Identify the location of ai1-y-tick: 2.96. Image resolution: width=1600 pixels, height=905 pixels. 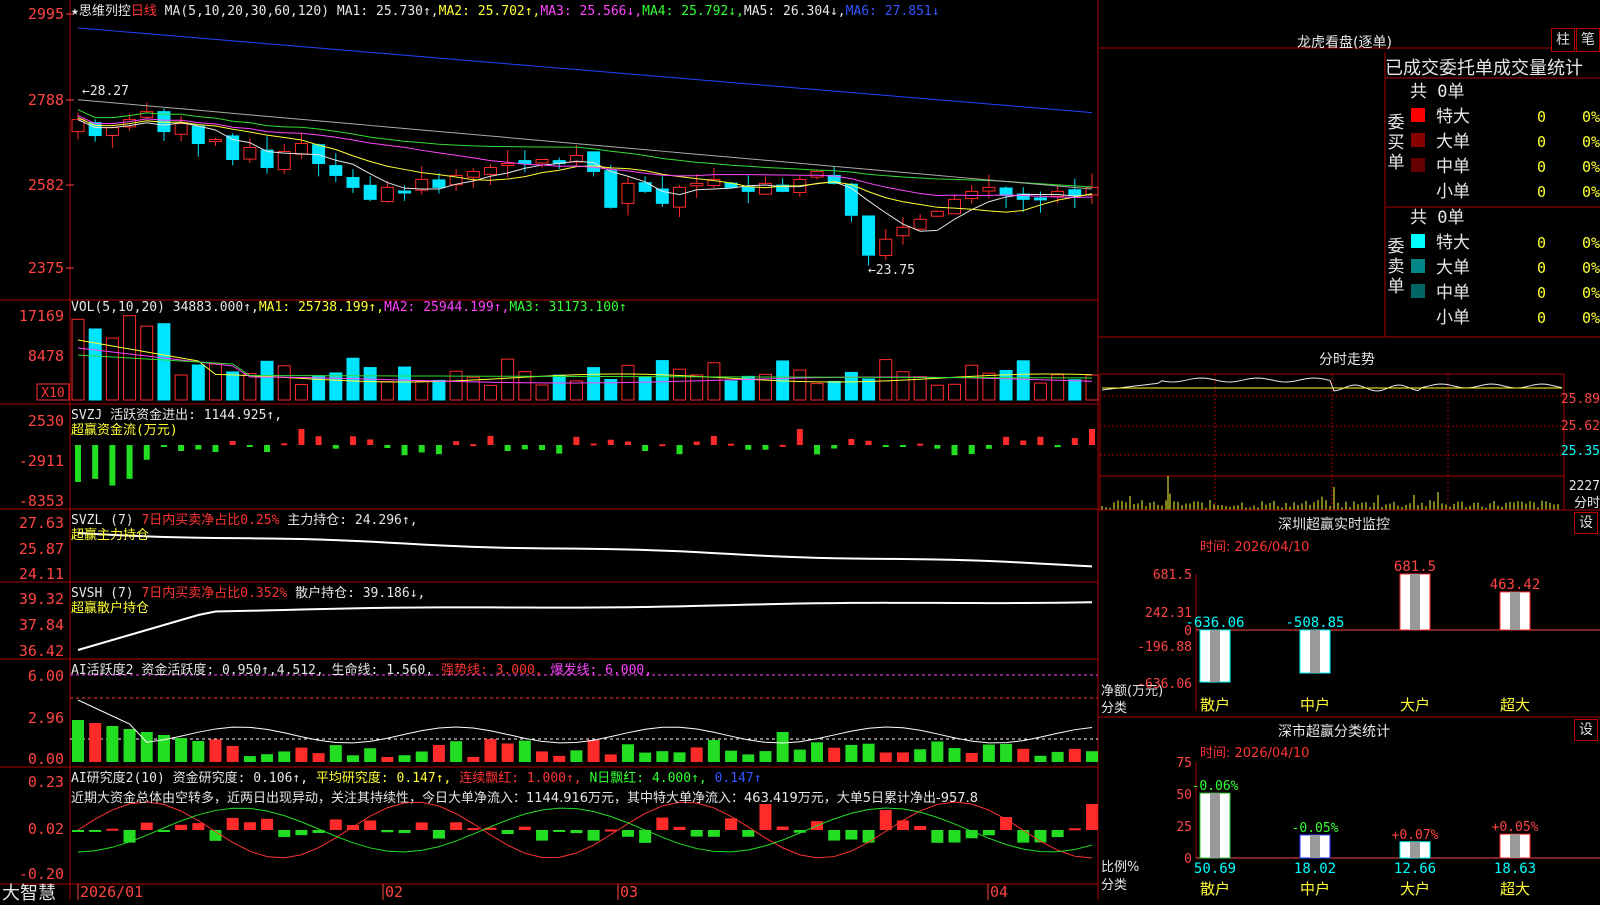
(46, 718).